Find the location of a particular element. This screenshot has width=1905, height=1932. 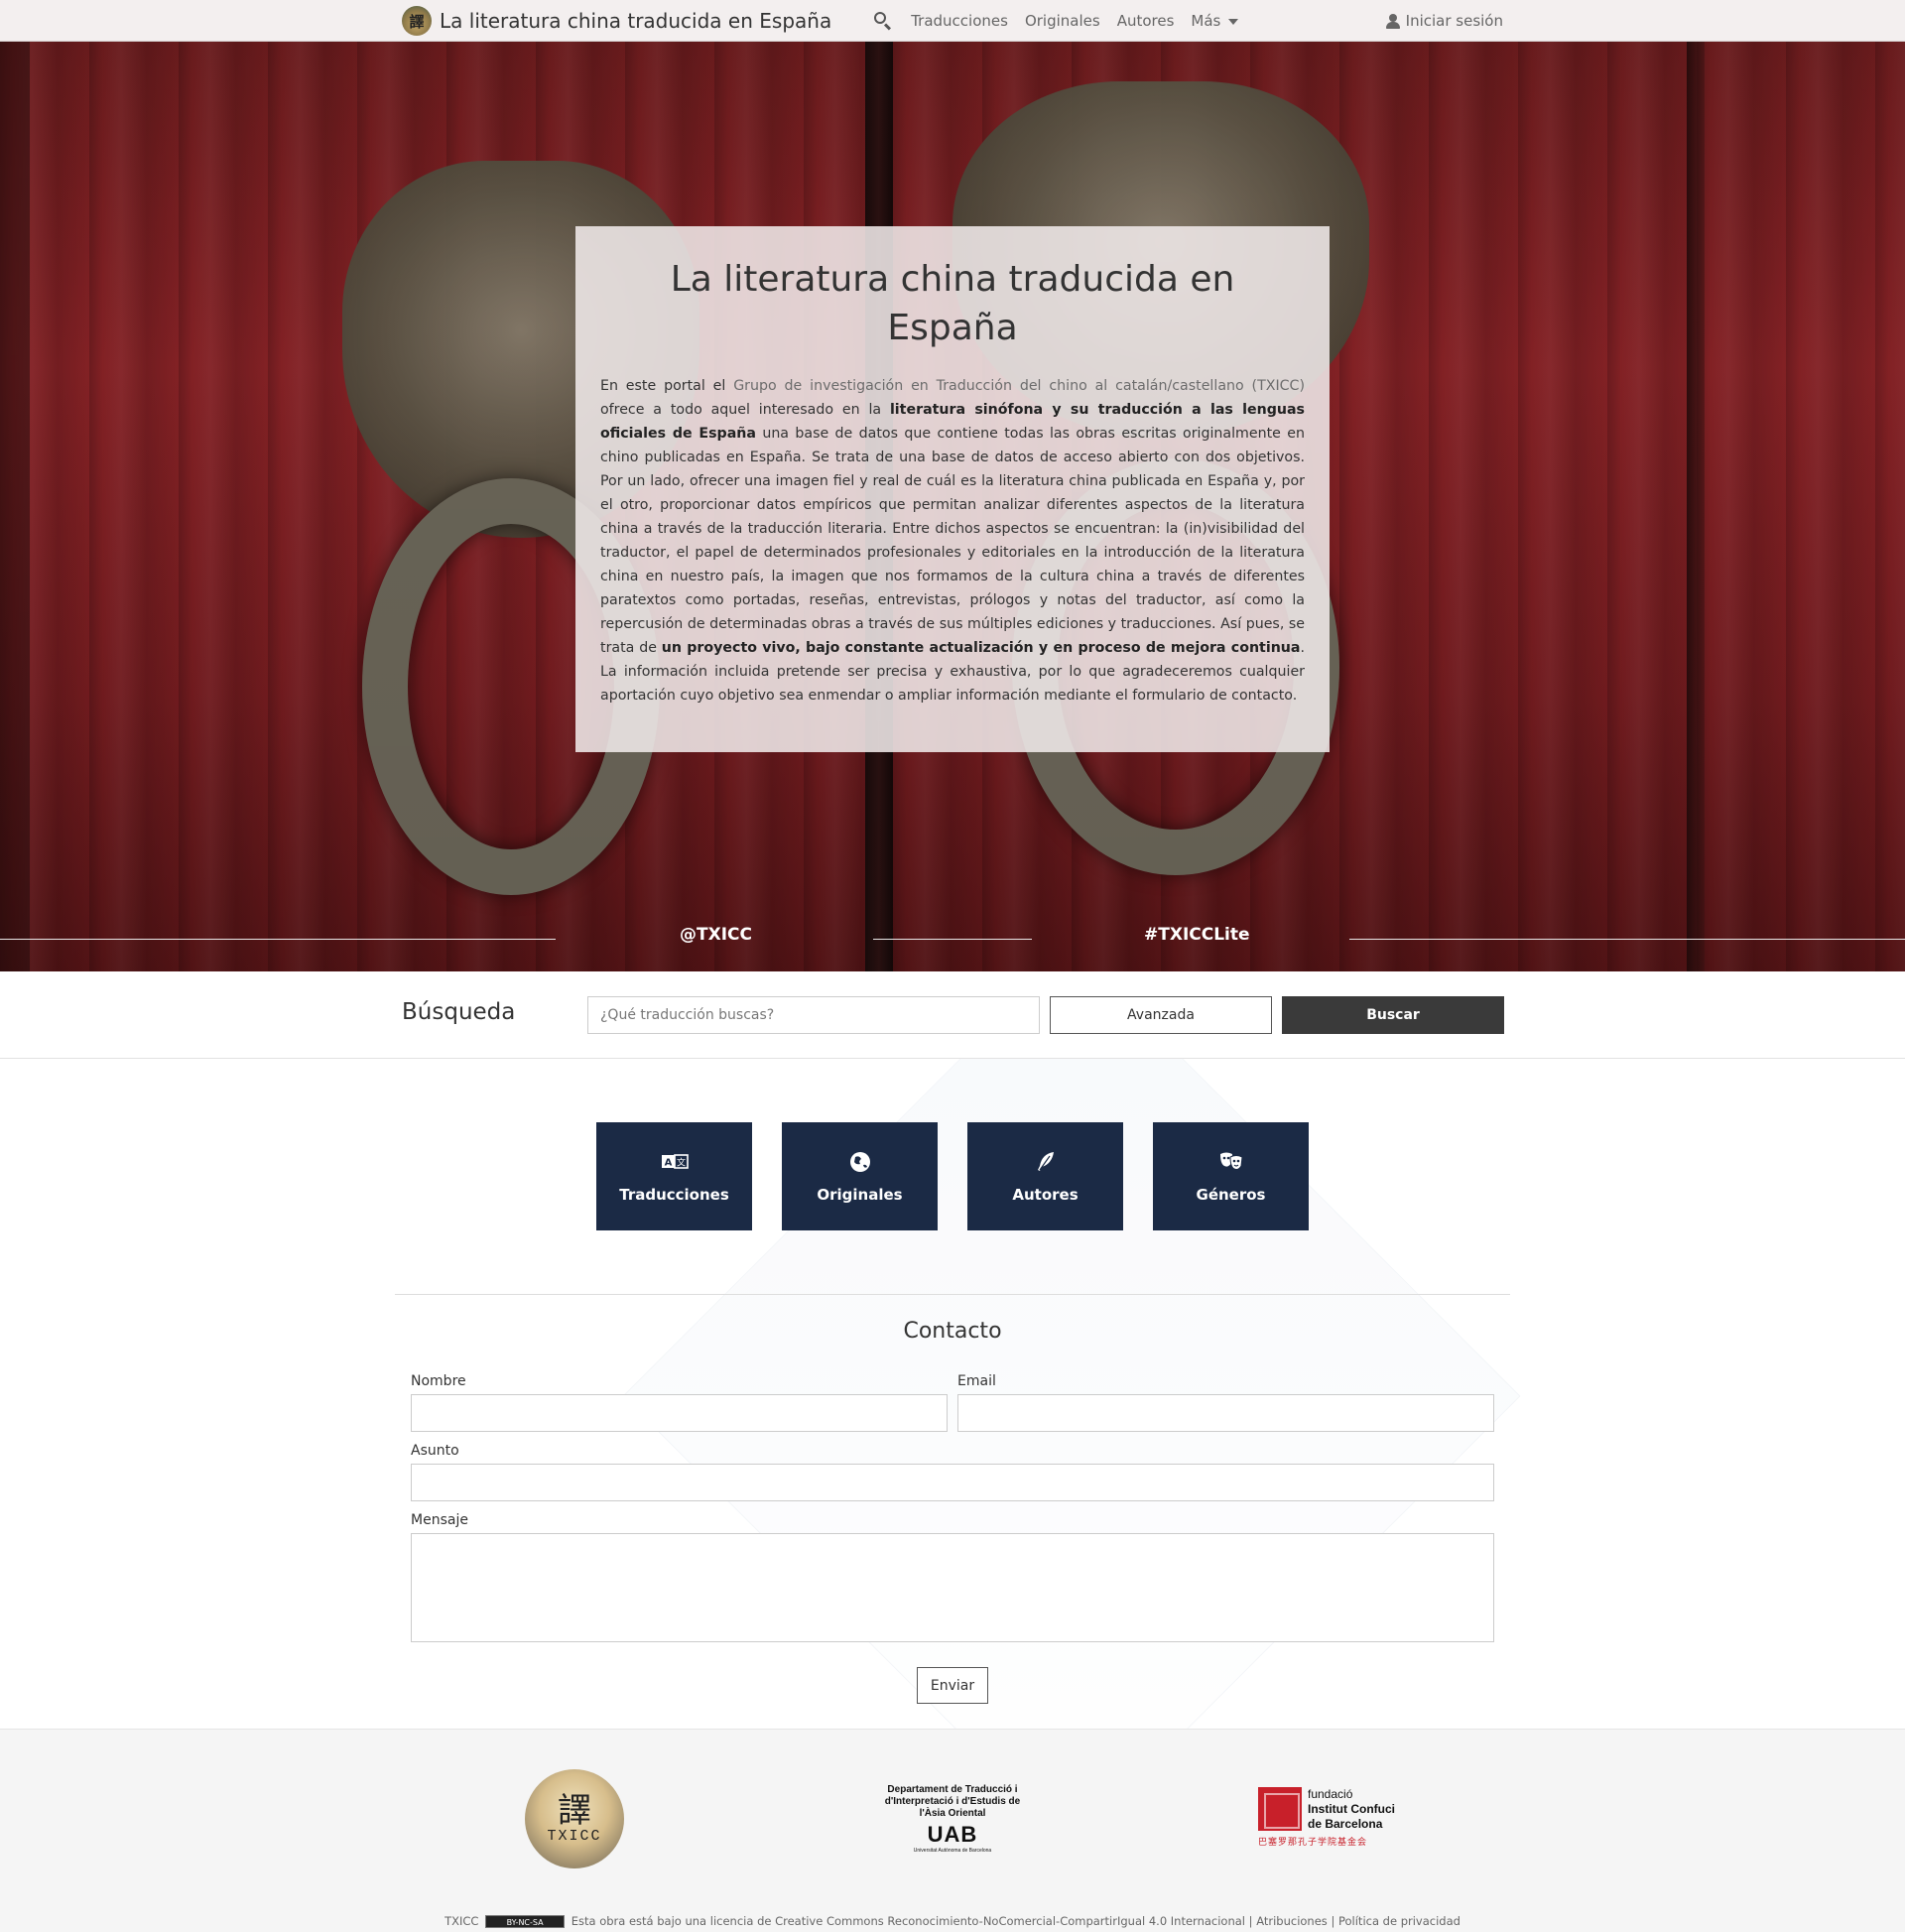

svg-text: A is located at coordinates (668, 1163).